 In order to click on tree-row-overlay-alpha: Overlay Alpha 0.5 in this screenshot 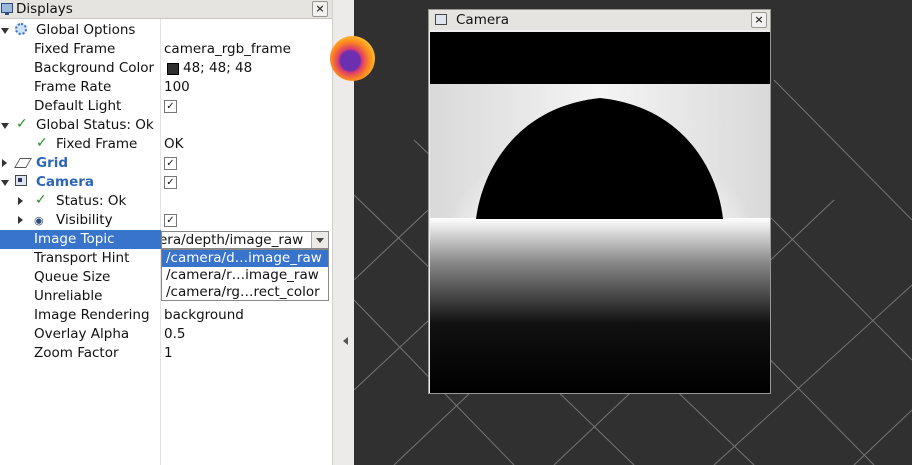, I will do `click(166, 334)`.